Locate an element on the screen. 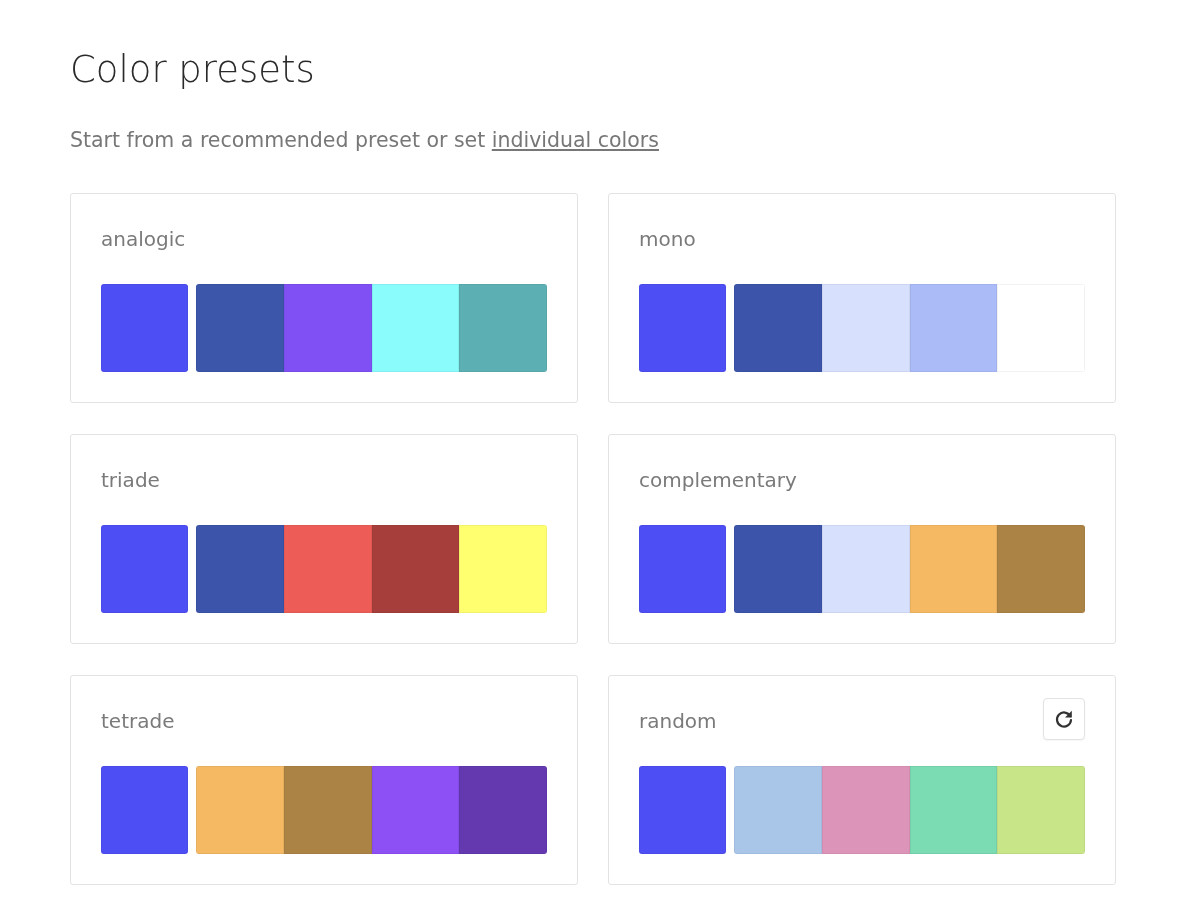 This screenshot has height=903, width=1200. preset-card: analogic is located at coordinates (324, 298).